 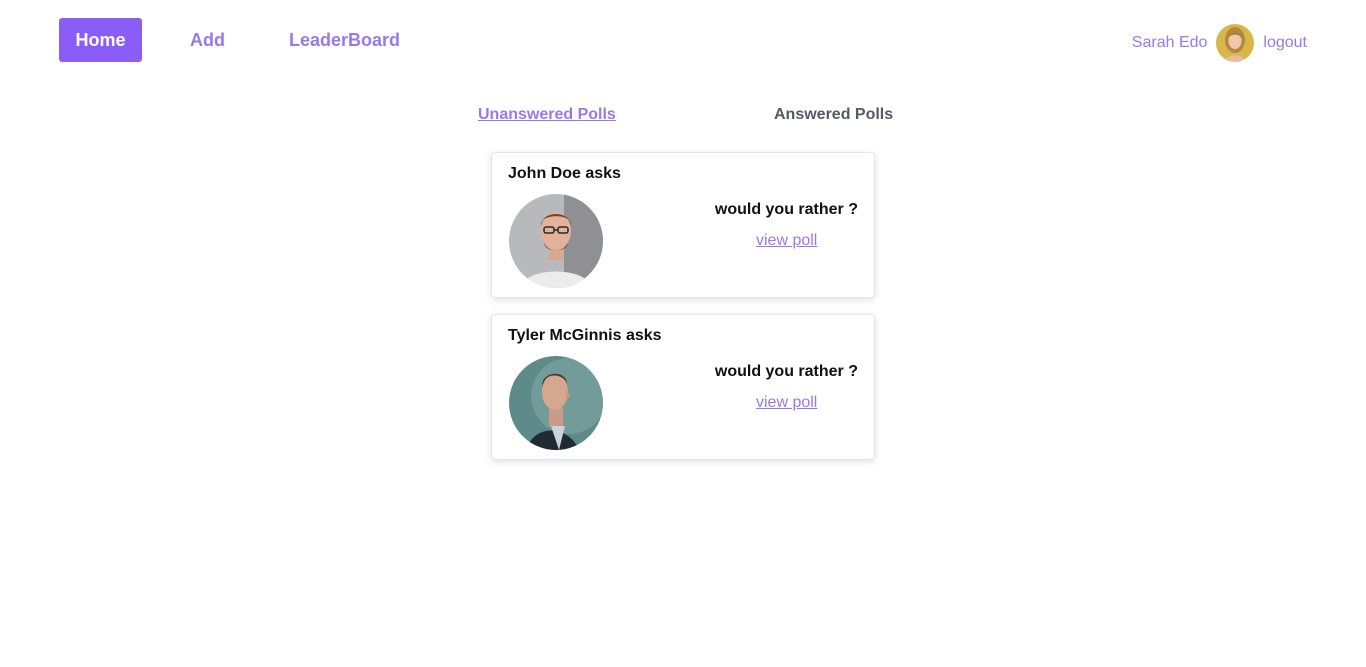 I want to click on tab-unanswered-polls: Unanswered Polls, so click(x=547, y=115).